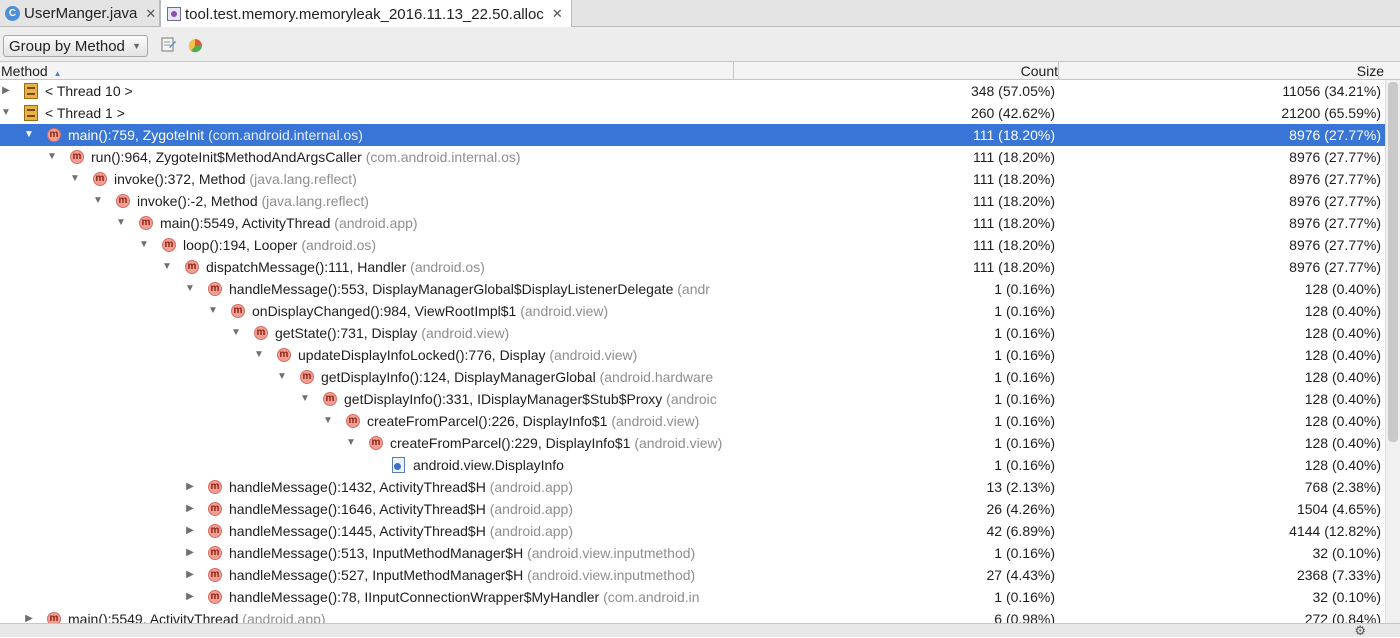 The width and height of the screenshot is (1400, 638). What do you see at coordinates (315, 201) in the screenshot?
I see `package-name: (java.lang.reflect)` at bounding box center [315, 201].